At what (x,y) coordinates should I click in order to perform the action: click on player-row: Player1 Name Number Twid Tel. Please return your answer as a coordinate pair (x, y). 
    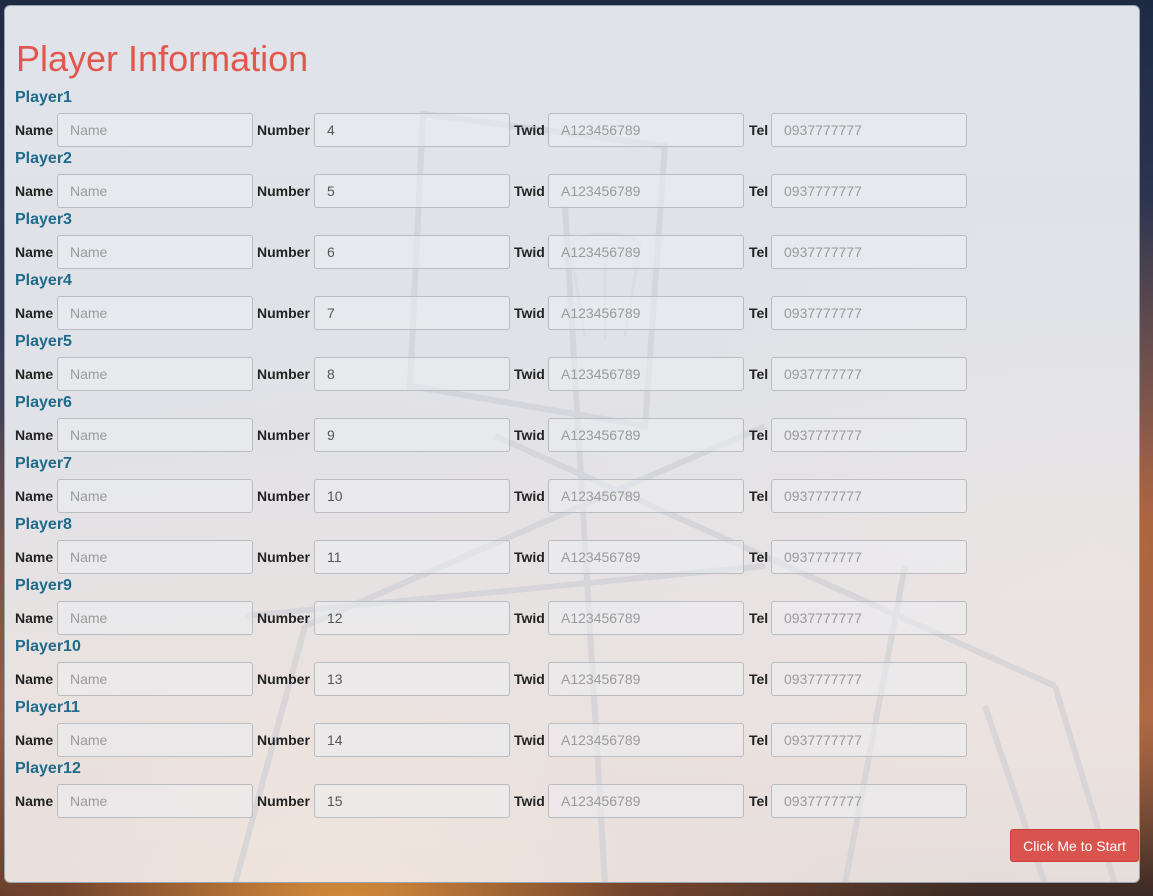
    Looking at the image, I should click on (500, 119).